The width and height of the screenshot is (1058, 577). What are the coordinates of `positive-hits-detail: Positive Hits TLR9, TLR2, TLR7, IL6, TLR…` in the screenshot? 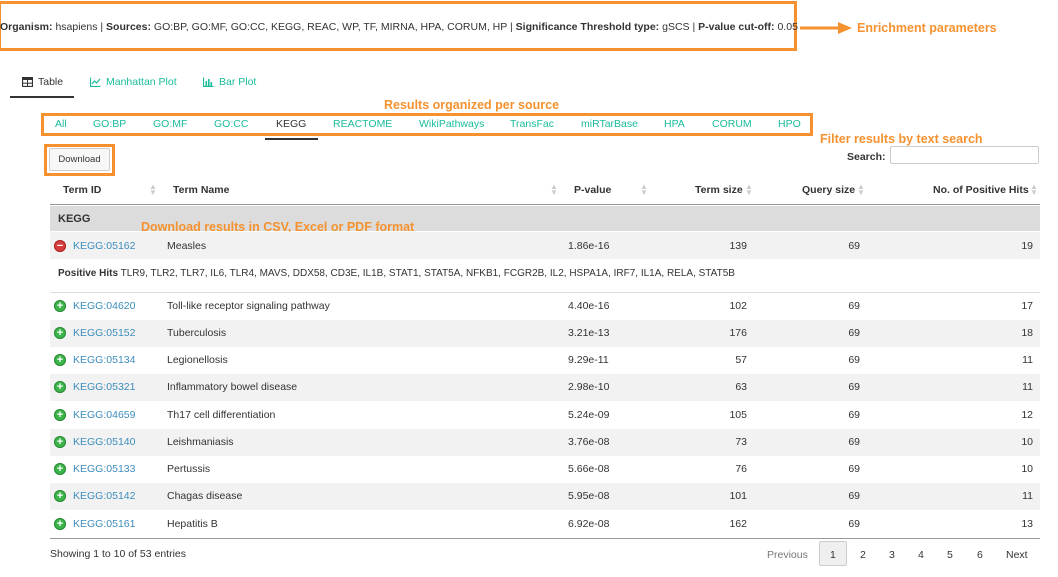 It's located at (396, 273).